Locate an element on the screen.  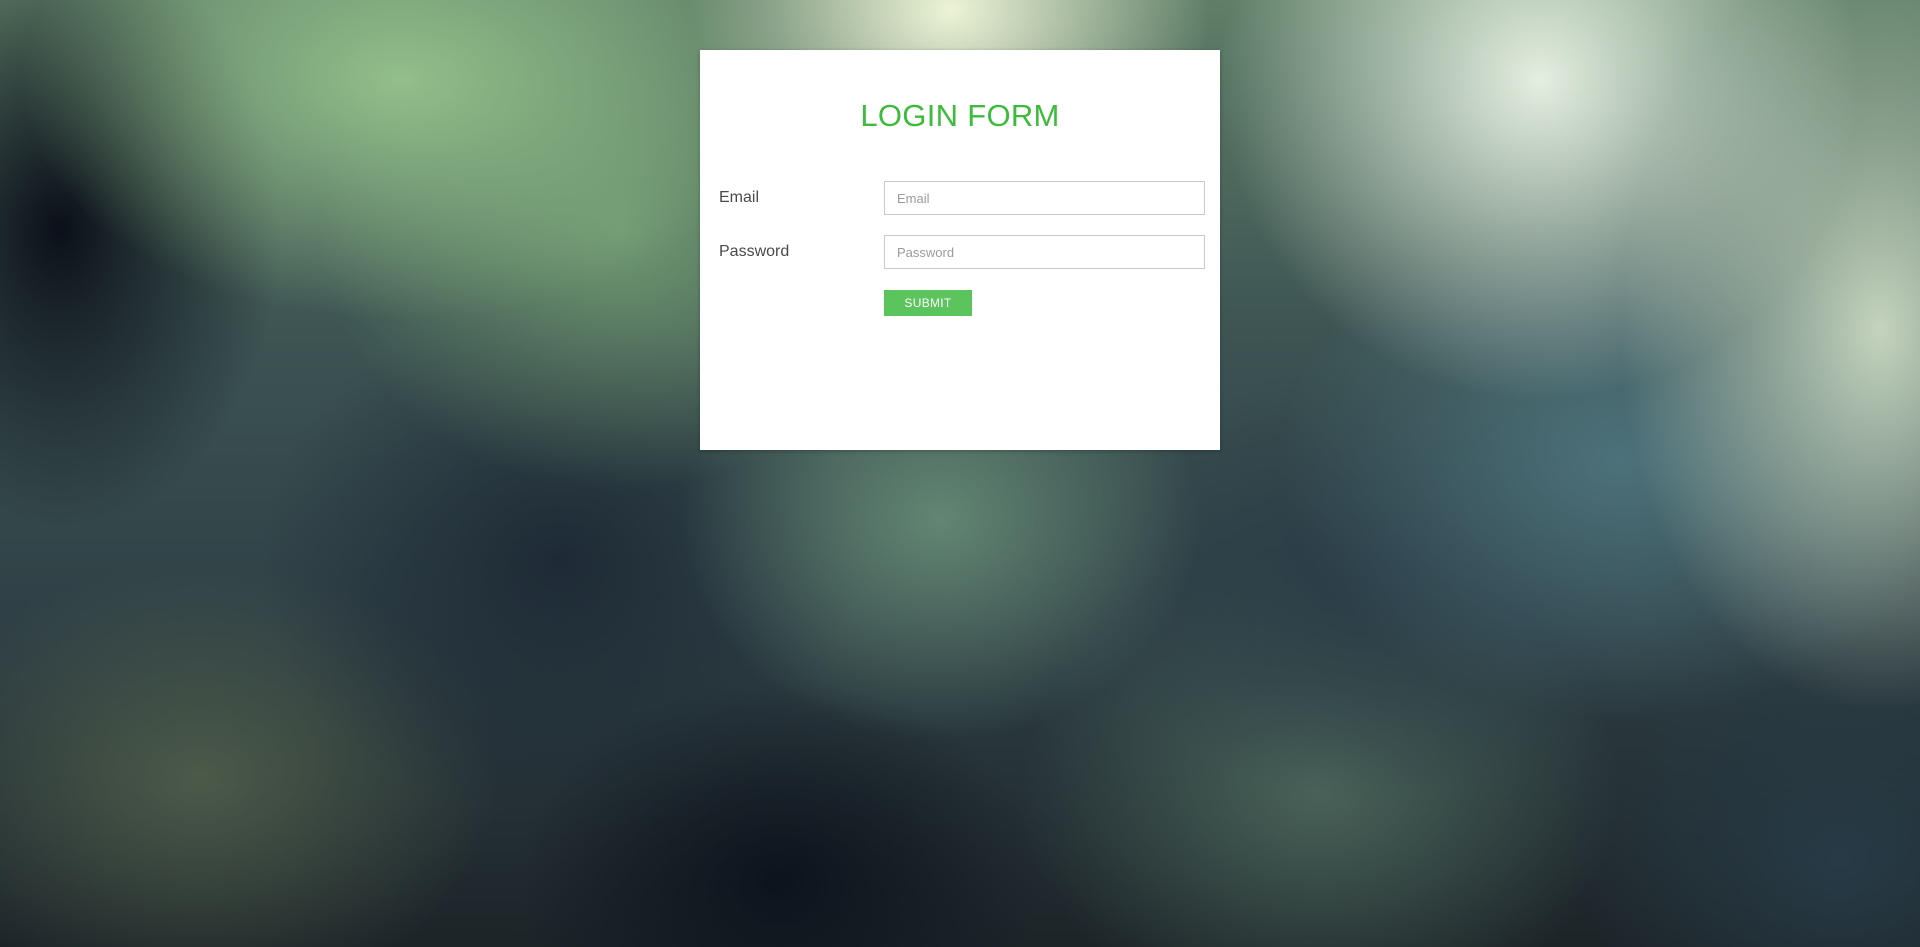
email-label: Email is located at coordinates (739, 197).